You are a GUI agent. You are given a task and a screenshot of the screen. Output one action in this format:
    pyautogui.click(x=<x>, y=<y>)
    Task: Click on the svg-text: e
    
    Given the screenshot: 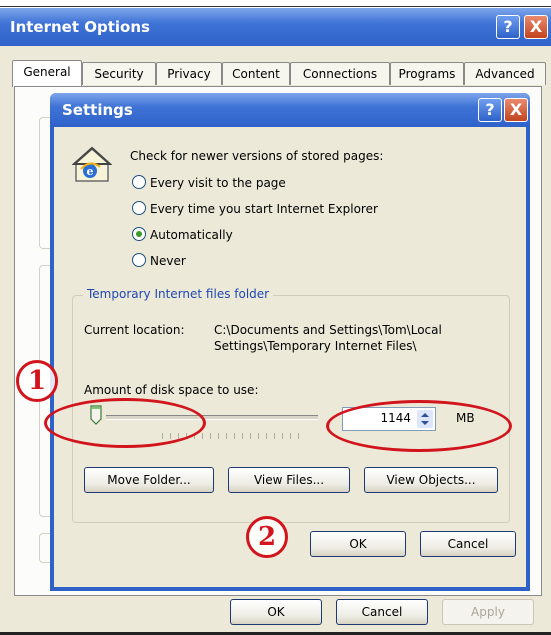 What is the action you would take?
    pyautogui.click(x=90, y=171)
    